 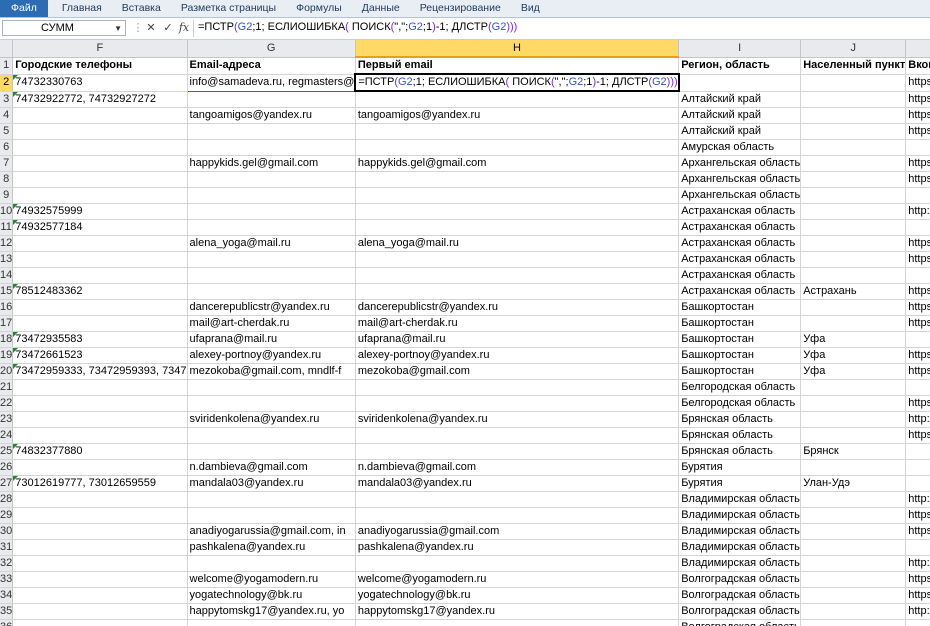 I want to click on select-all-corner, so click(x=7, y=49).